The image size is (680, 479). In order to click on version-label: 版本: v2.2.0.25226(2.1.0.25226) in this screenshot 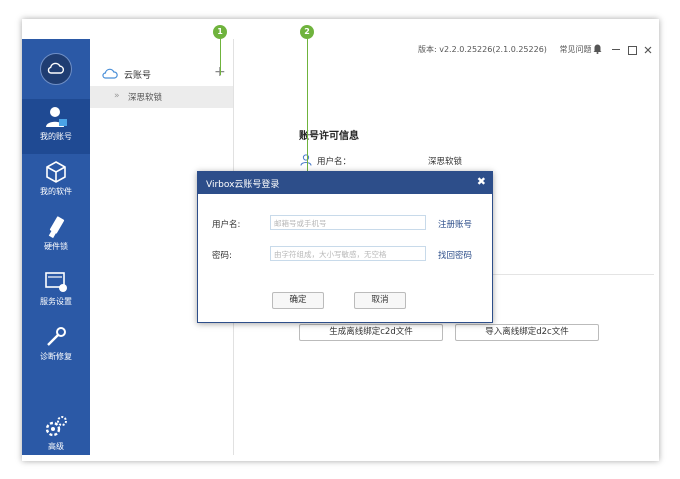, I will do `click(482, 49)`.